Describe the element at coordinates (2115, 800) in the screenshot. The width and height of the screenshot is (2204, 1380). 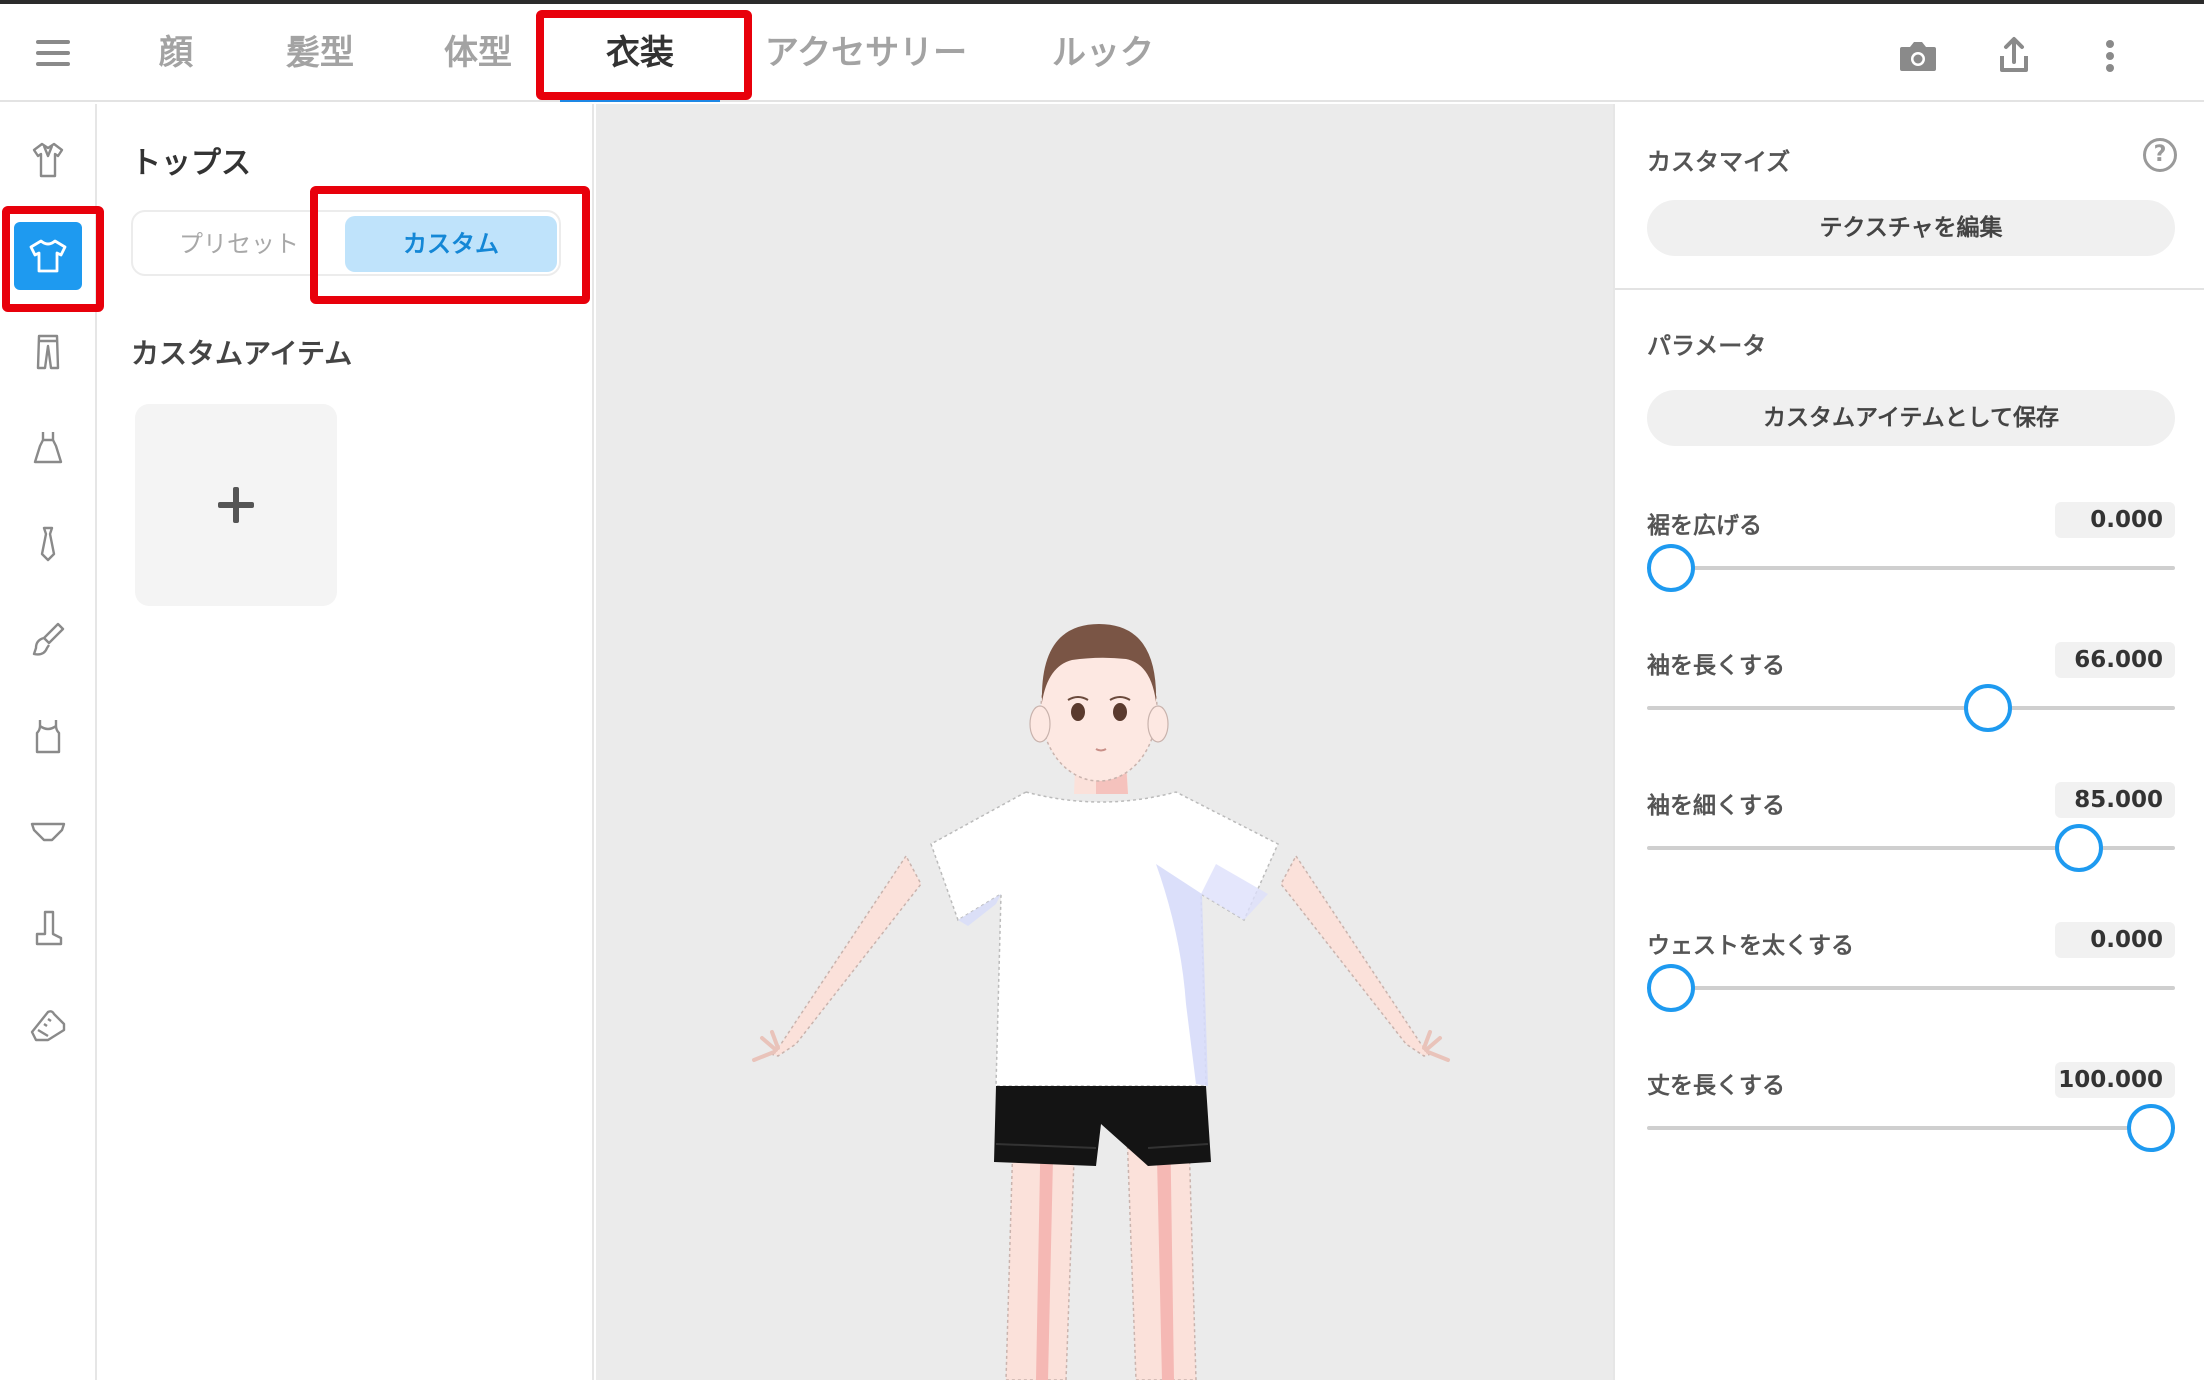
I see `param-value-field: 85.000` at that location.